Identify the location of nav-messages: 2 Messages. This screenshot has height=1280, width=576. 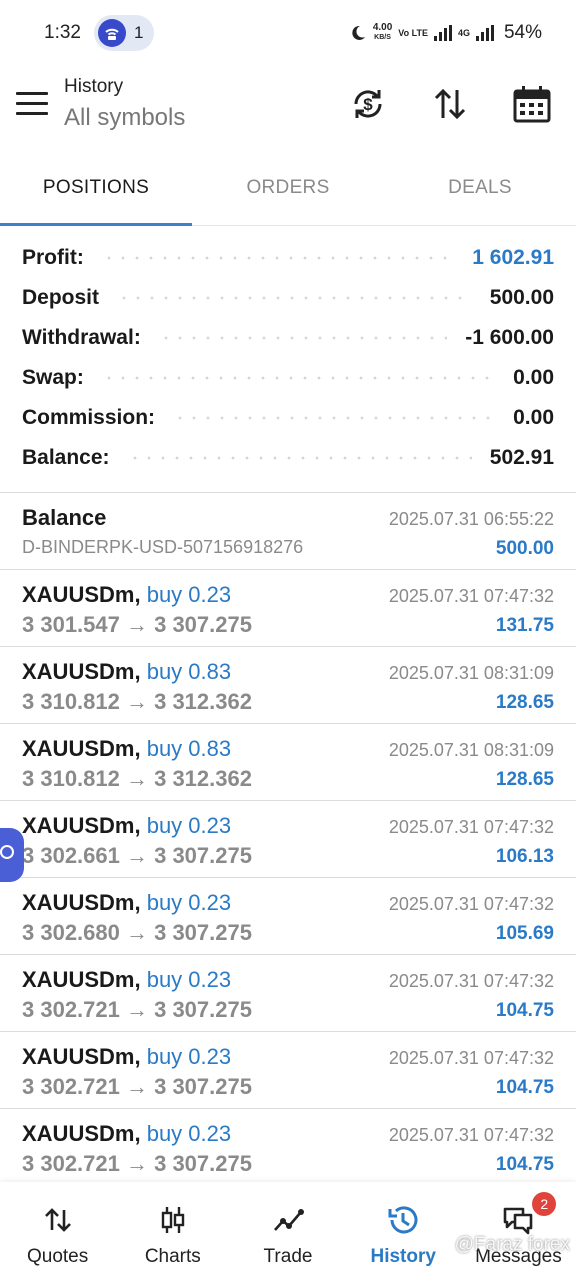
(518, 1231).